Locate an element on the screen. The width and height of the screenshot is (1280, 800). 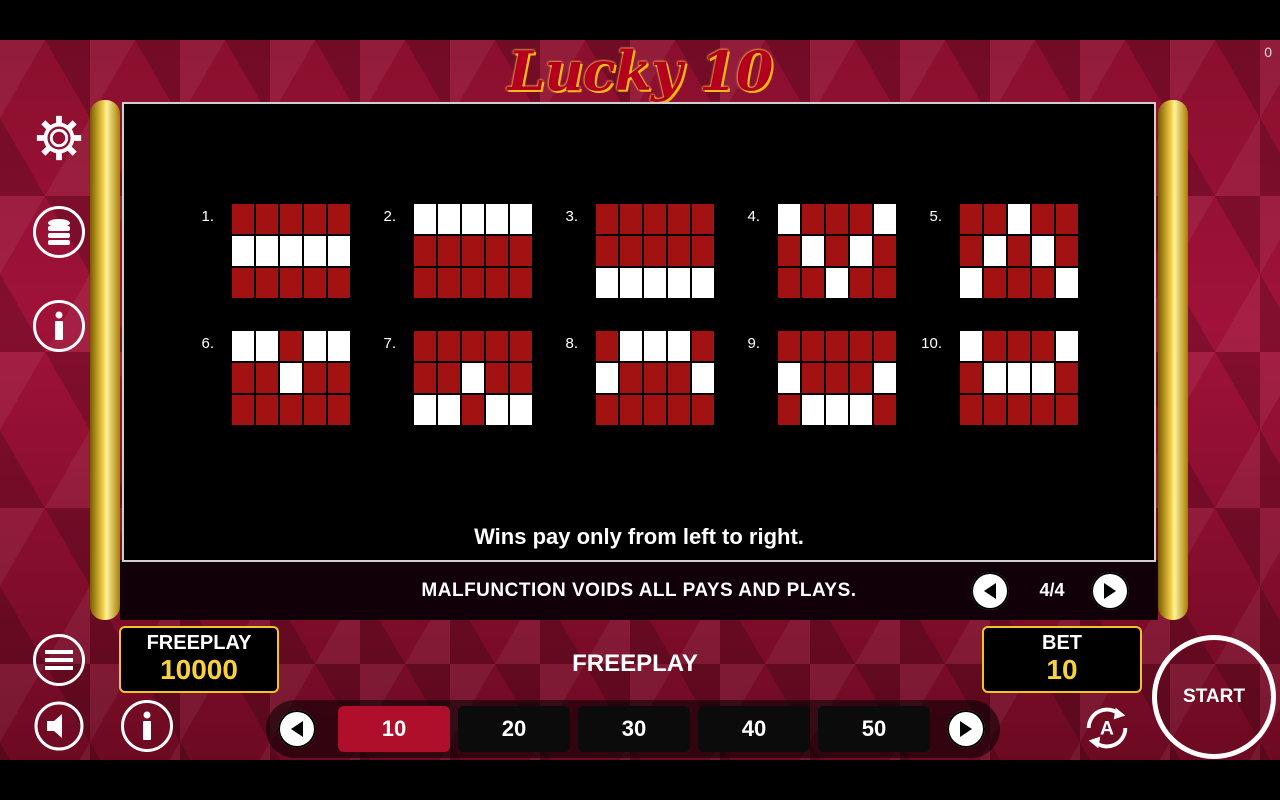
freeplay-value: 10000 is located at coordinates (199, 669).